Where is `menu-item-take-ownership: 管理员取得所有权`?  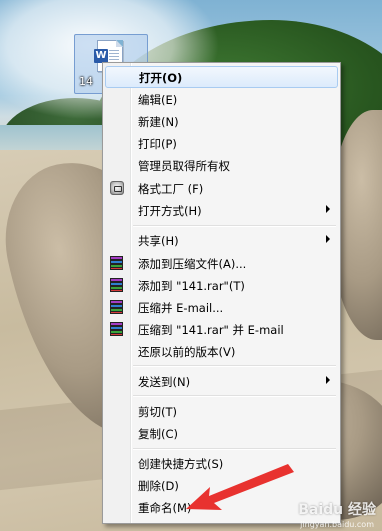 menu-item-take-ownership: 管理员取得所有权 is located at coordinates (221, 165).